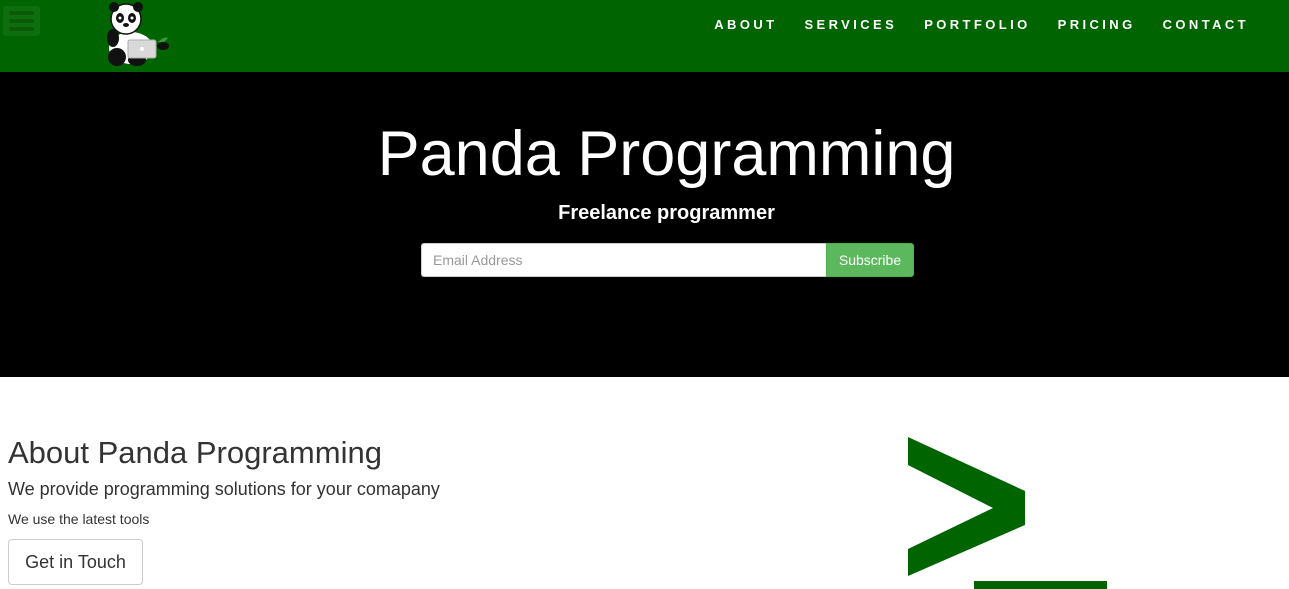 This screenshot has width=1289, height=589. Describe the element at coordinates (870, 260) in the screenshot. I see `subscribe-button: Subscribe` at that location.